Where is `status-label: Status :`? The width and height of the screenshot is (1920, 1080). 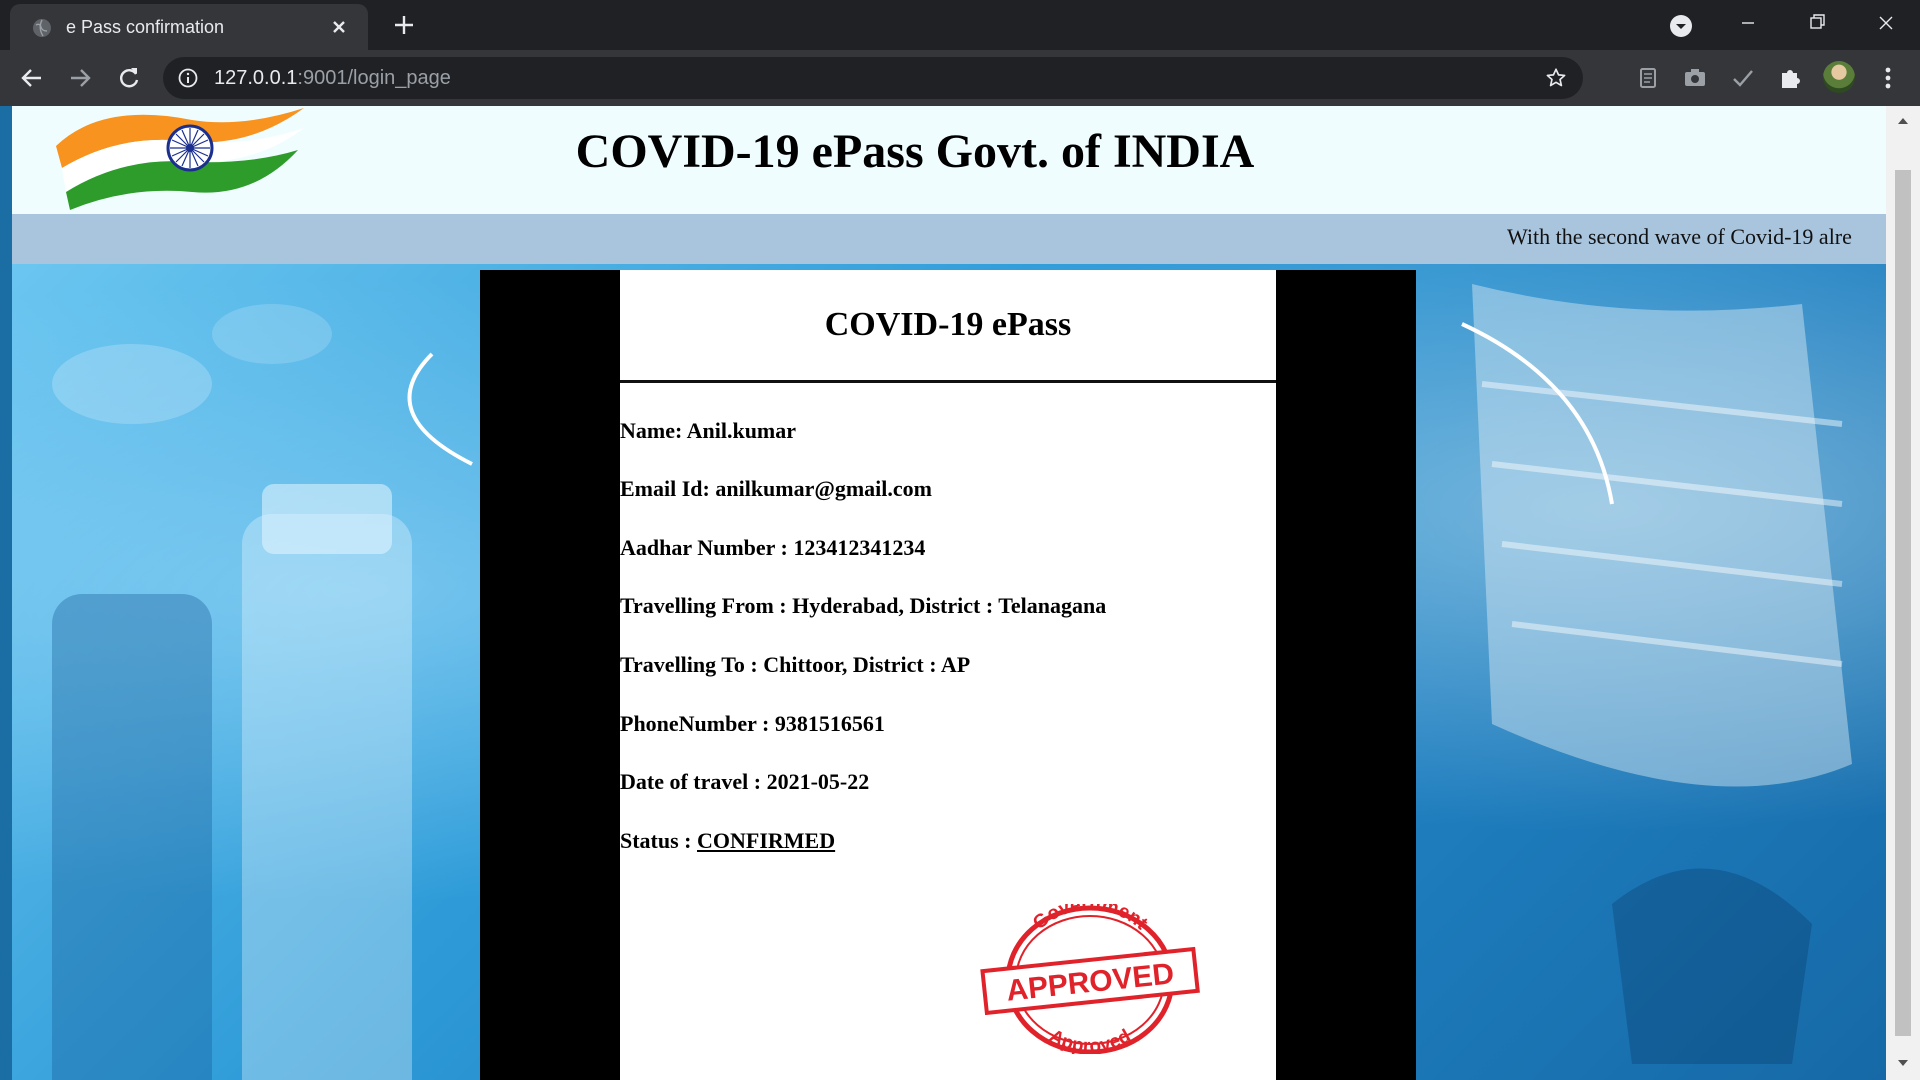
status-label: Status : is located at coordinates (656, 840).